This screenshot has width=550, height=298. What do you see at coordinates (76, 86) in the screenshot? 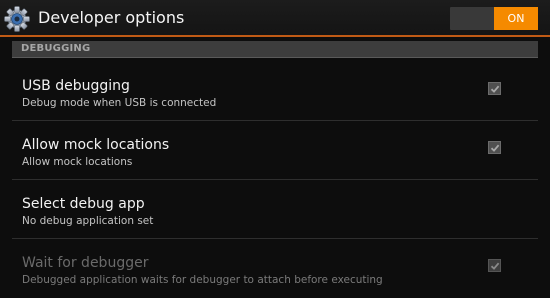
I see `setting-label: USB debugging` at bounding box center [76, 86].